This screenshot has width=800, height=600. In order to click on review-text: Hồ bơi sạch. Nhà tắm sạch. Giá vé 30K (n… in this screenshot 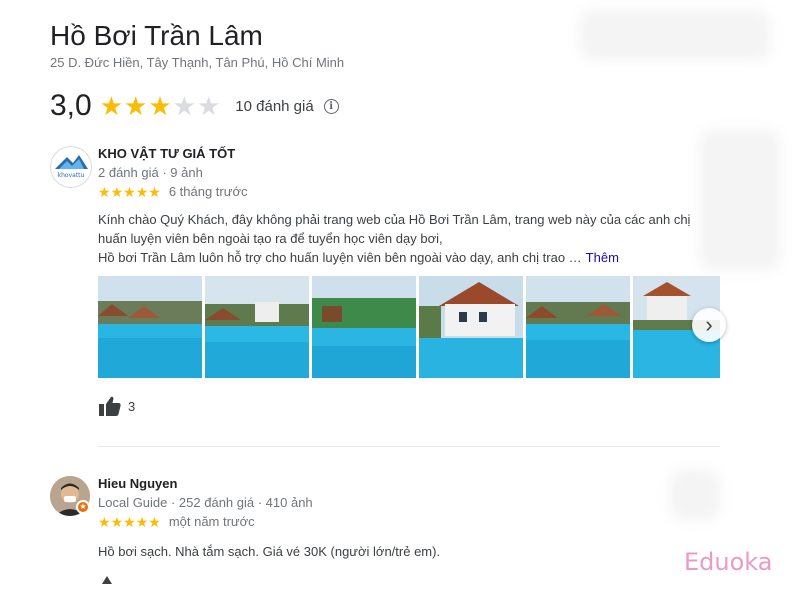, I will do `click(418, 551)`.